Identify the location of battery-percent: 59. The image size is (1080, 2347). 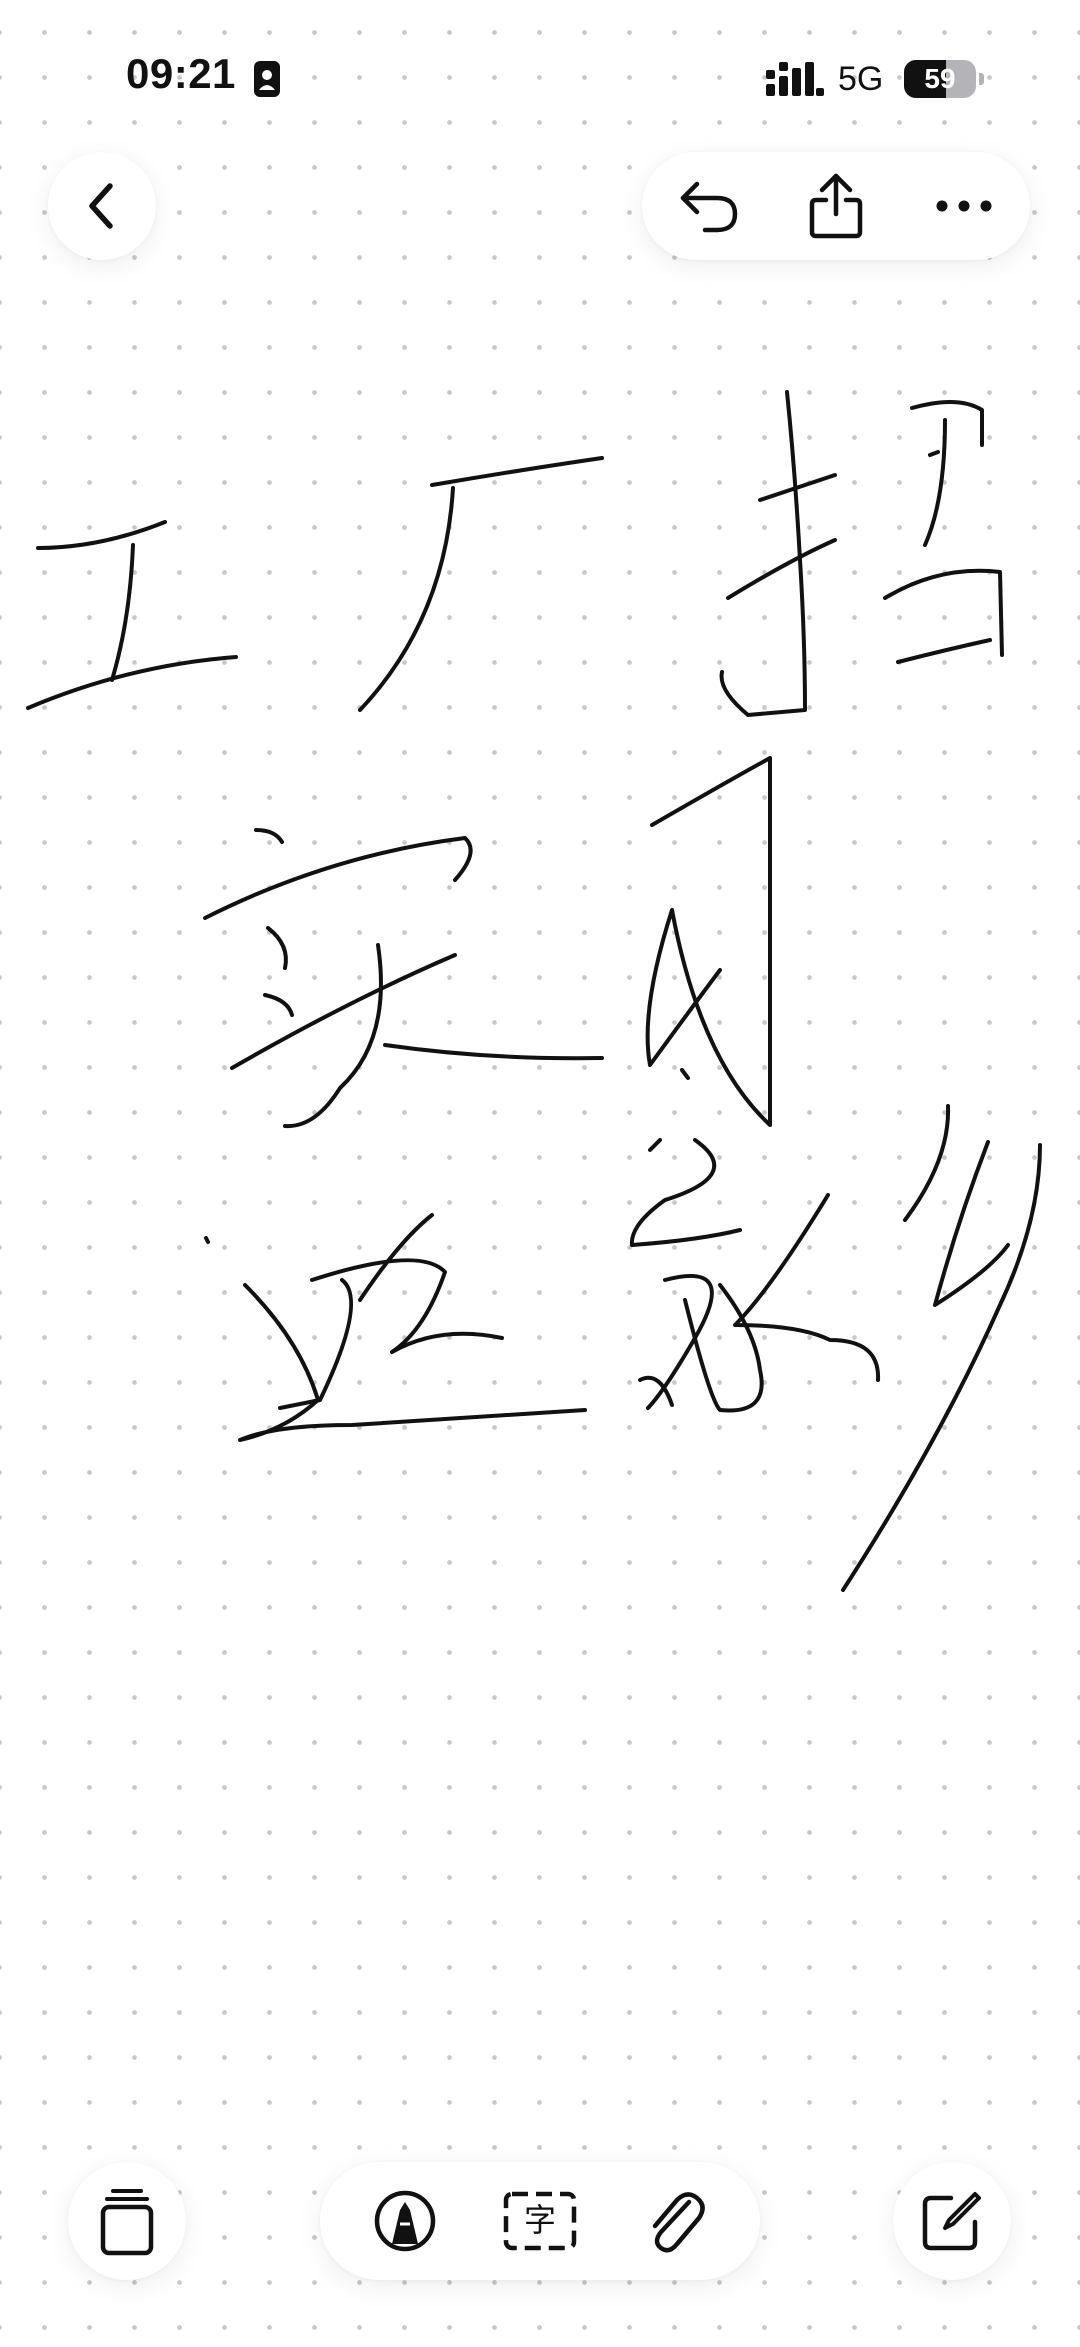
(940, 78).